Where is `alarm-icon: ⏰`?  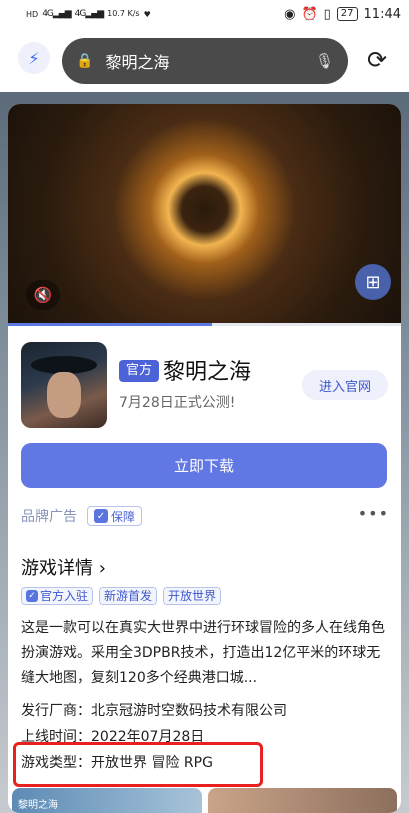
alarm-icon: ⏰ is located at coordinates (309, 14).